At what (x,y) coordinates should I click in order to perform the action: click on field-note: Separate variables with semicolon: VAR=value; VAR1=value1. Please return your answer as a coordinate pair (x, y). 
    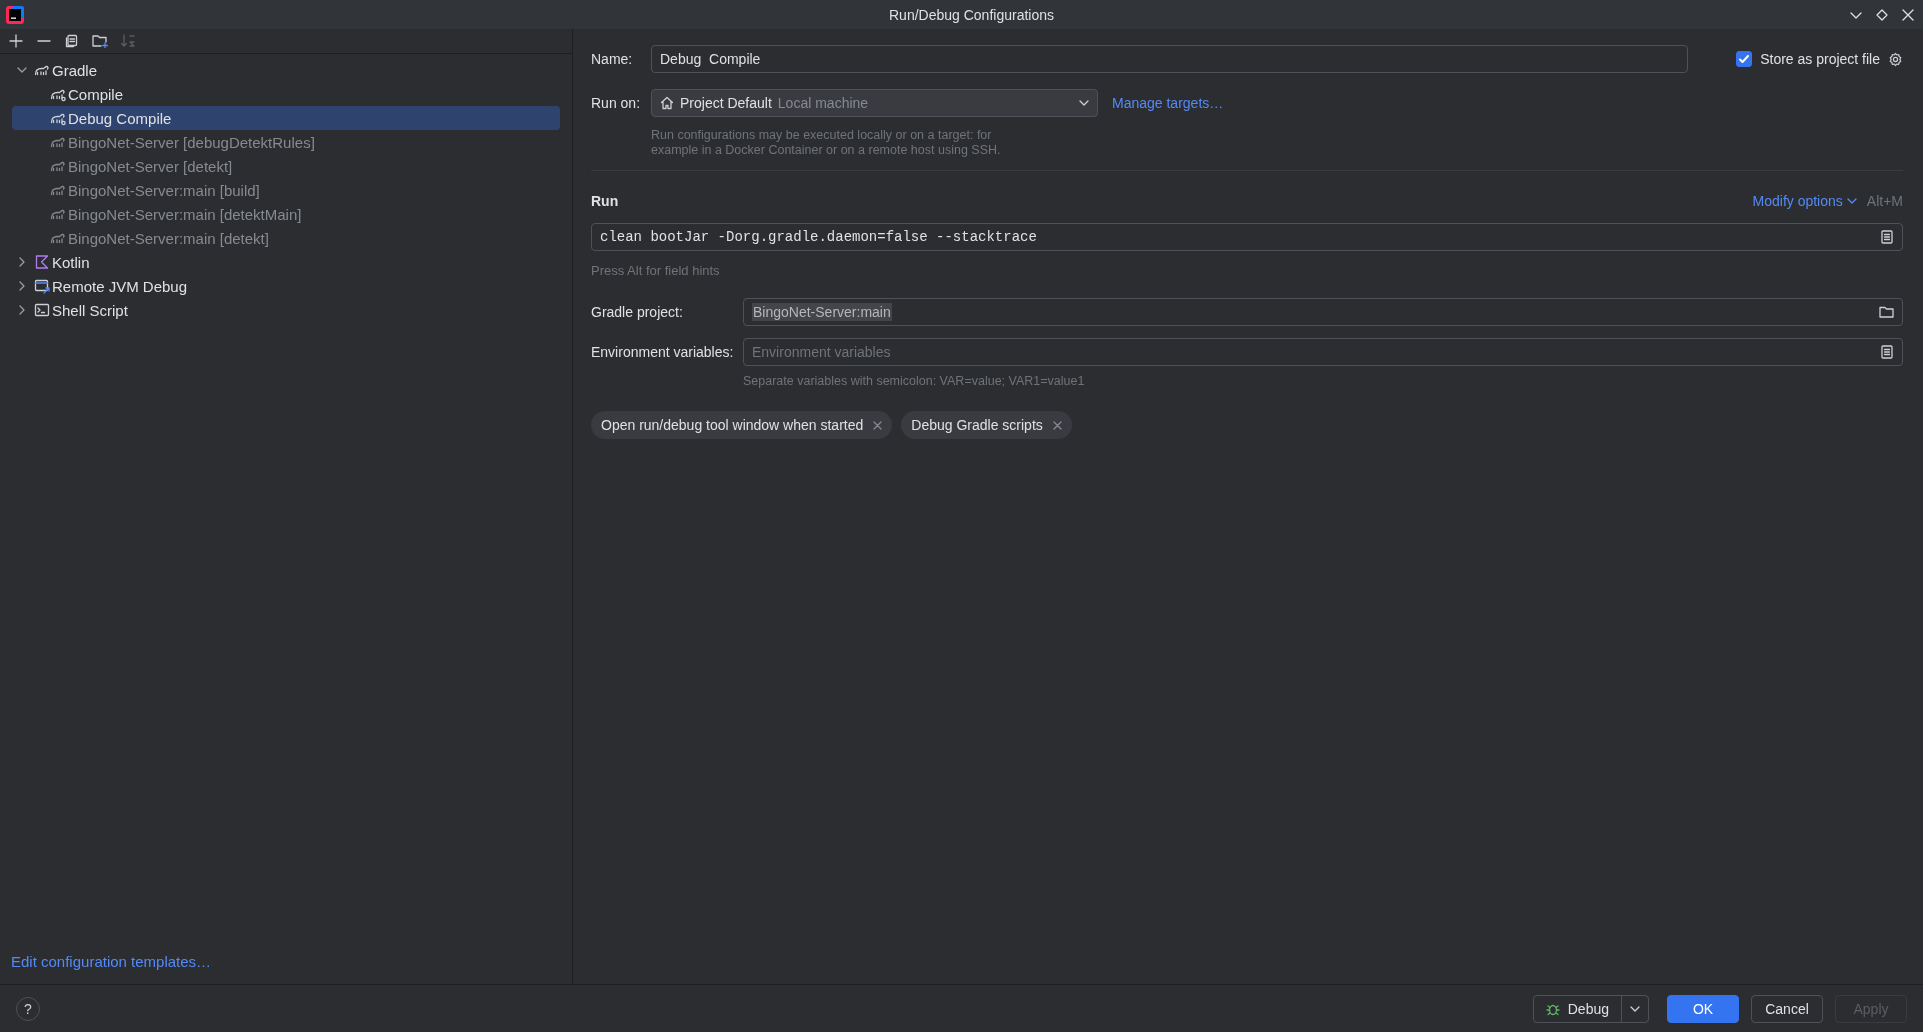
    Looking at the image, I should click on (914, 381).